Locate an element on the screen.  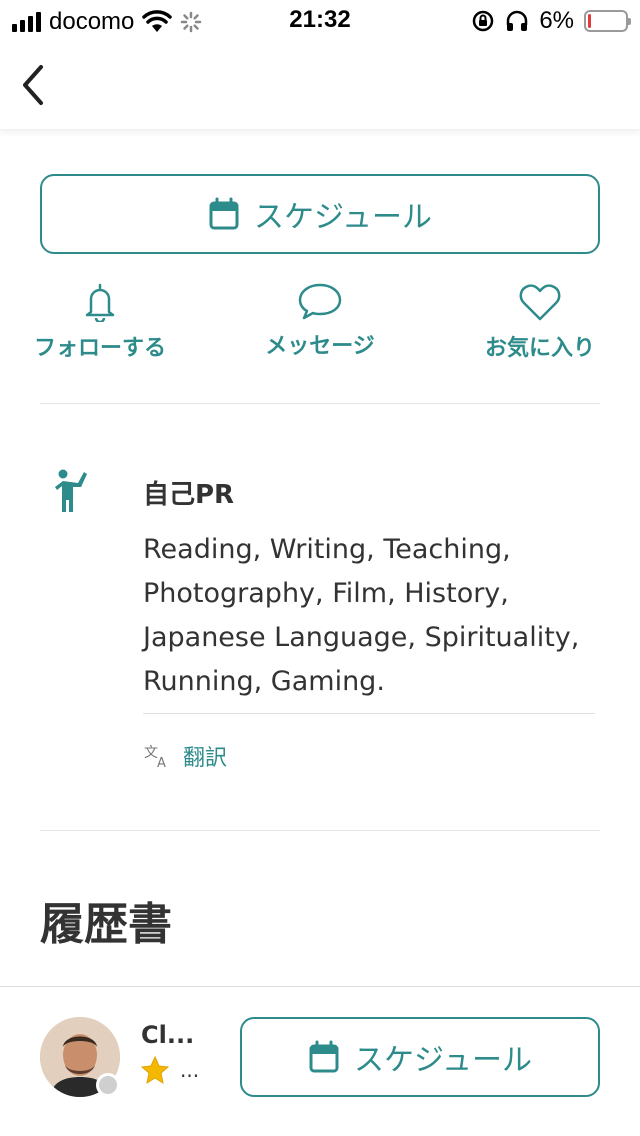
self-pr-divider is located at coordinates (369, 713).